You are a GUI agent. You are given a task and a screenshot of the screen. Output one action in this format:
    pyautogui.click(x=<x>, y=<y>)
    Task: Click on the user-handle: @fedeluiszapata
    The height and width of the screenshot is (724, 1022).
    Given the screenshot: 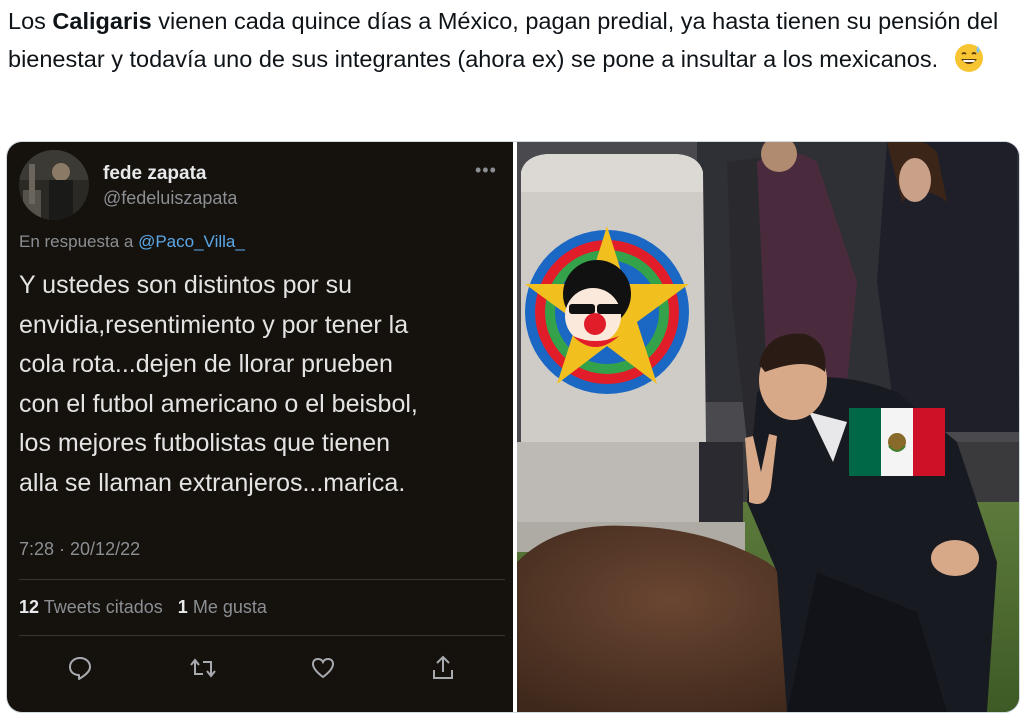 What is the action you would take?
    pyautogui.click(x=170, y=198)
    